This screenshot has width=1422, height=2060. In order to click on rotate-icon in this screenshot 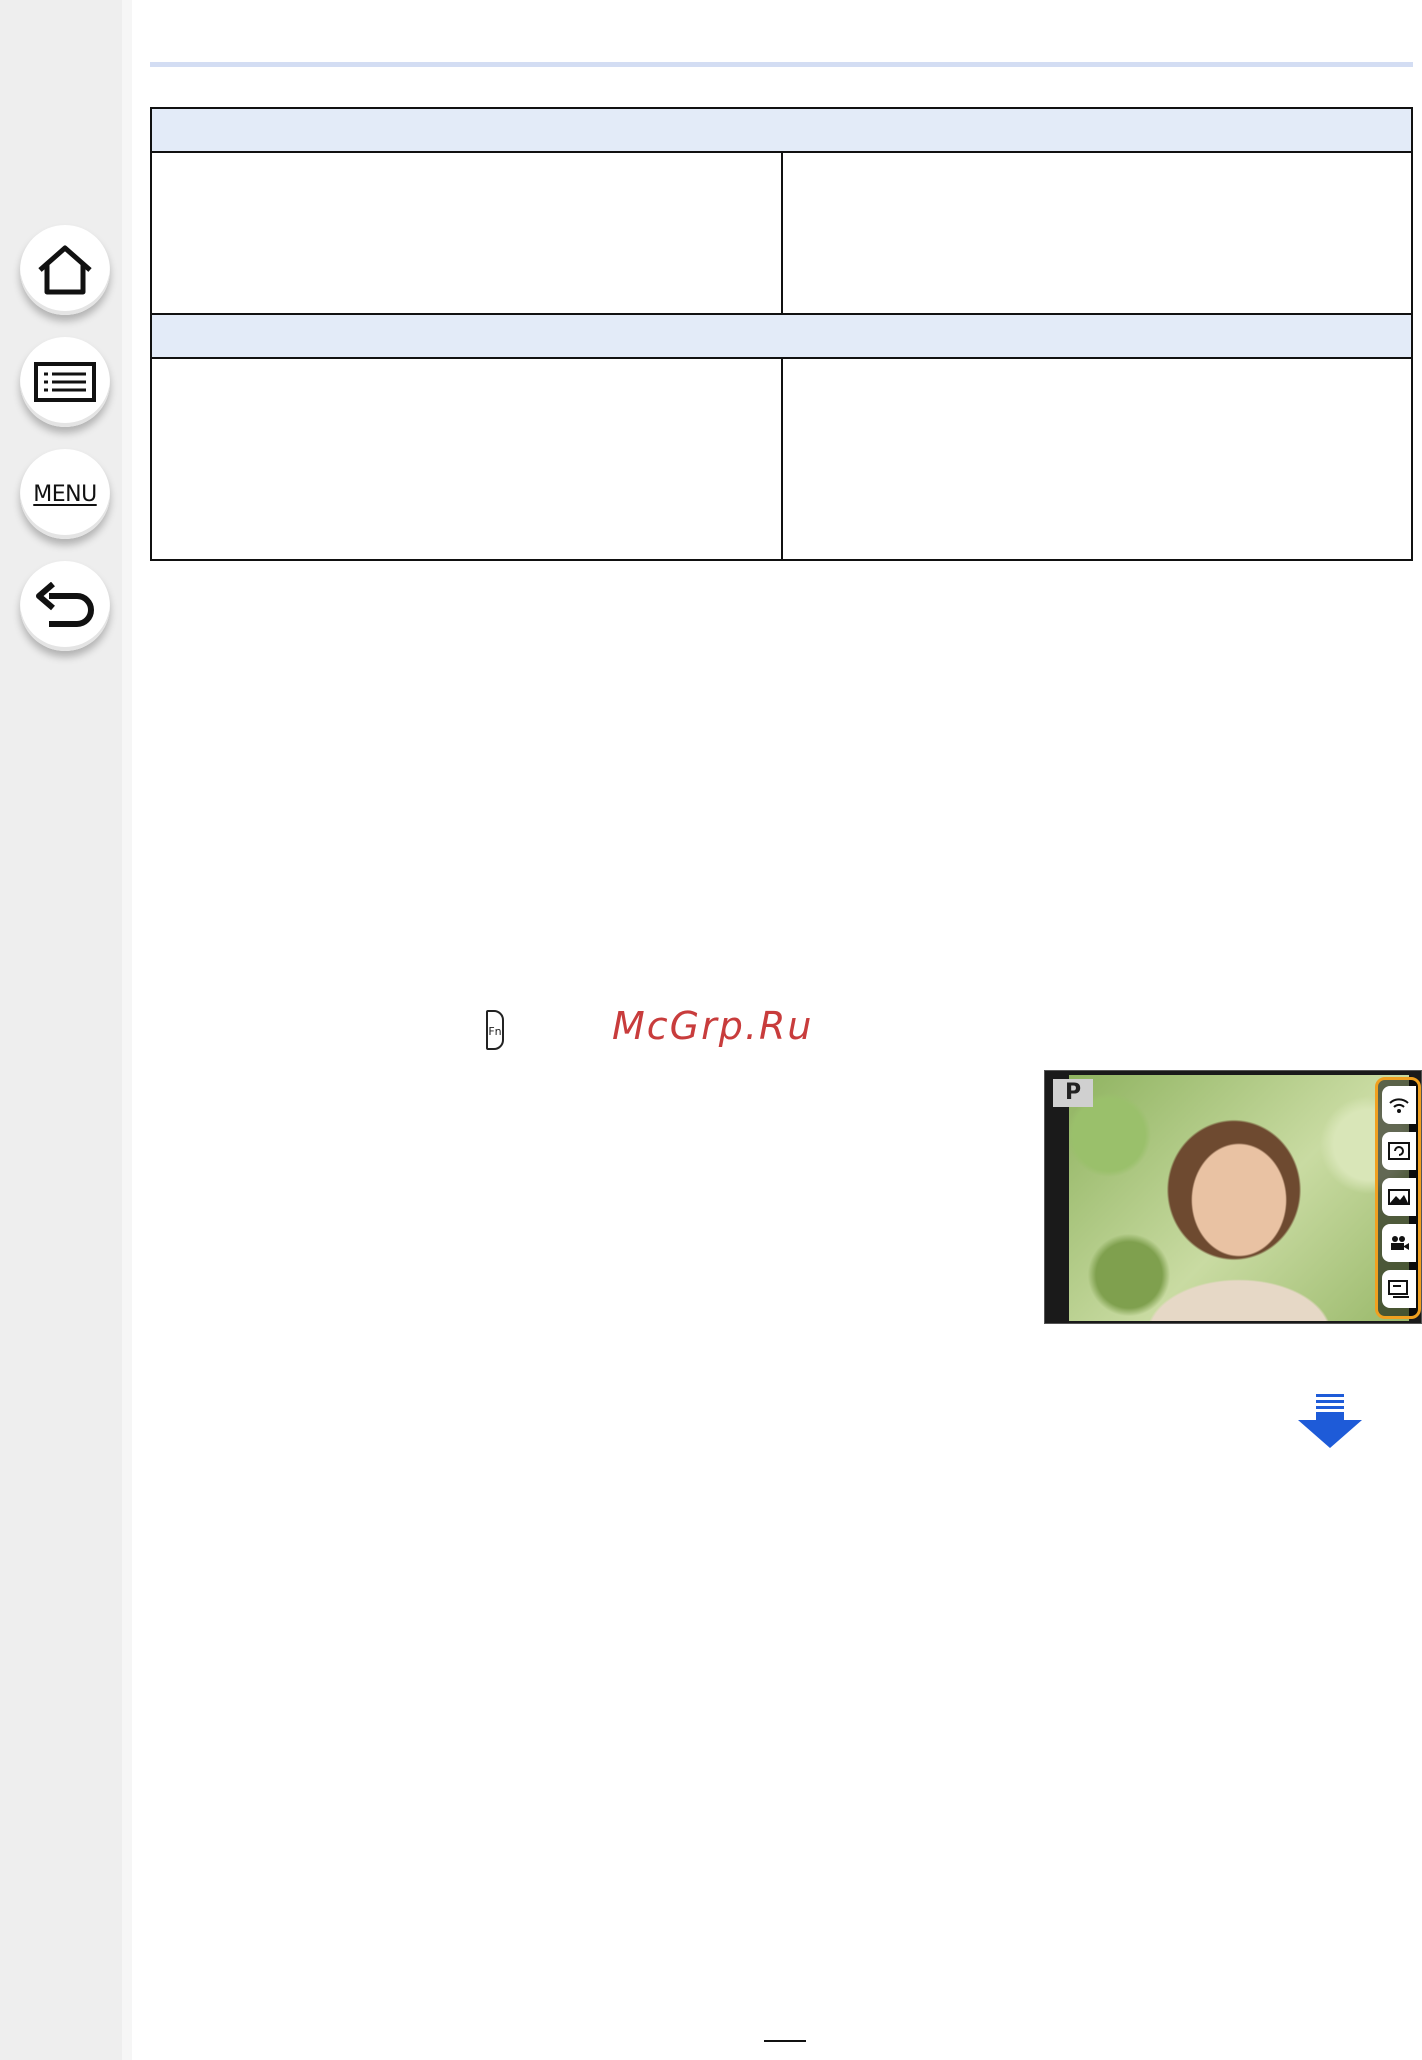, I will do `click(1399, 1151)`.